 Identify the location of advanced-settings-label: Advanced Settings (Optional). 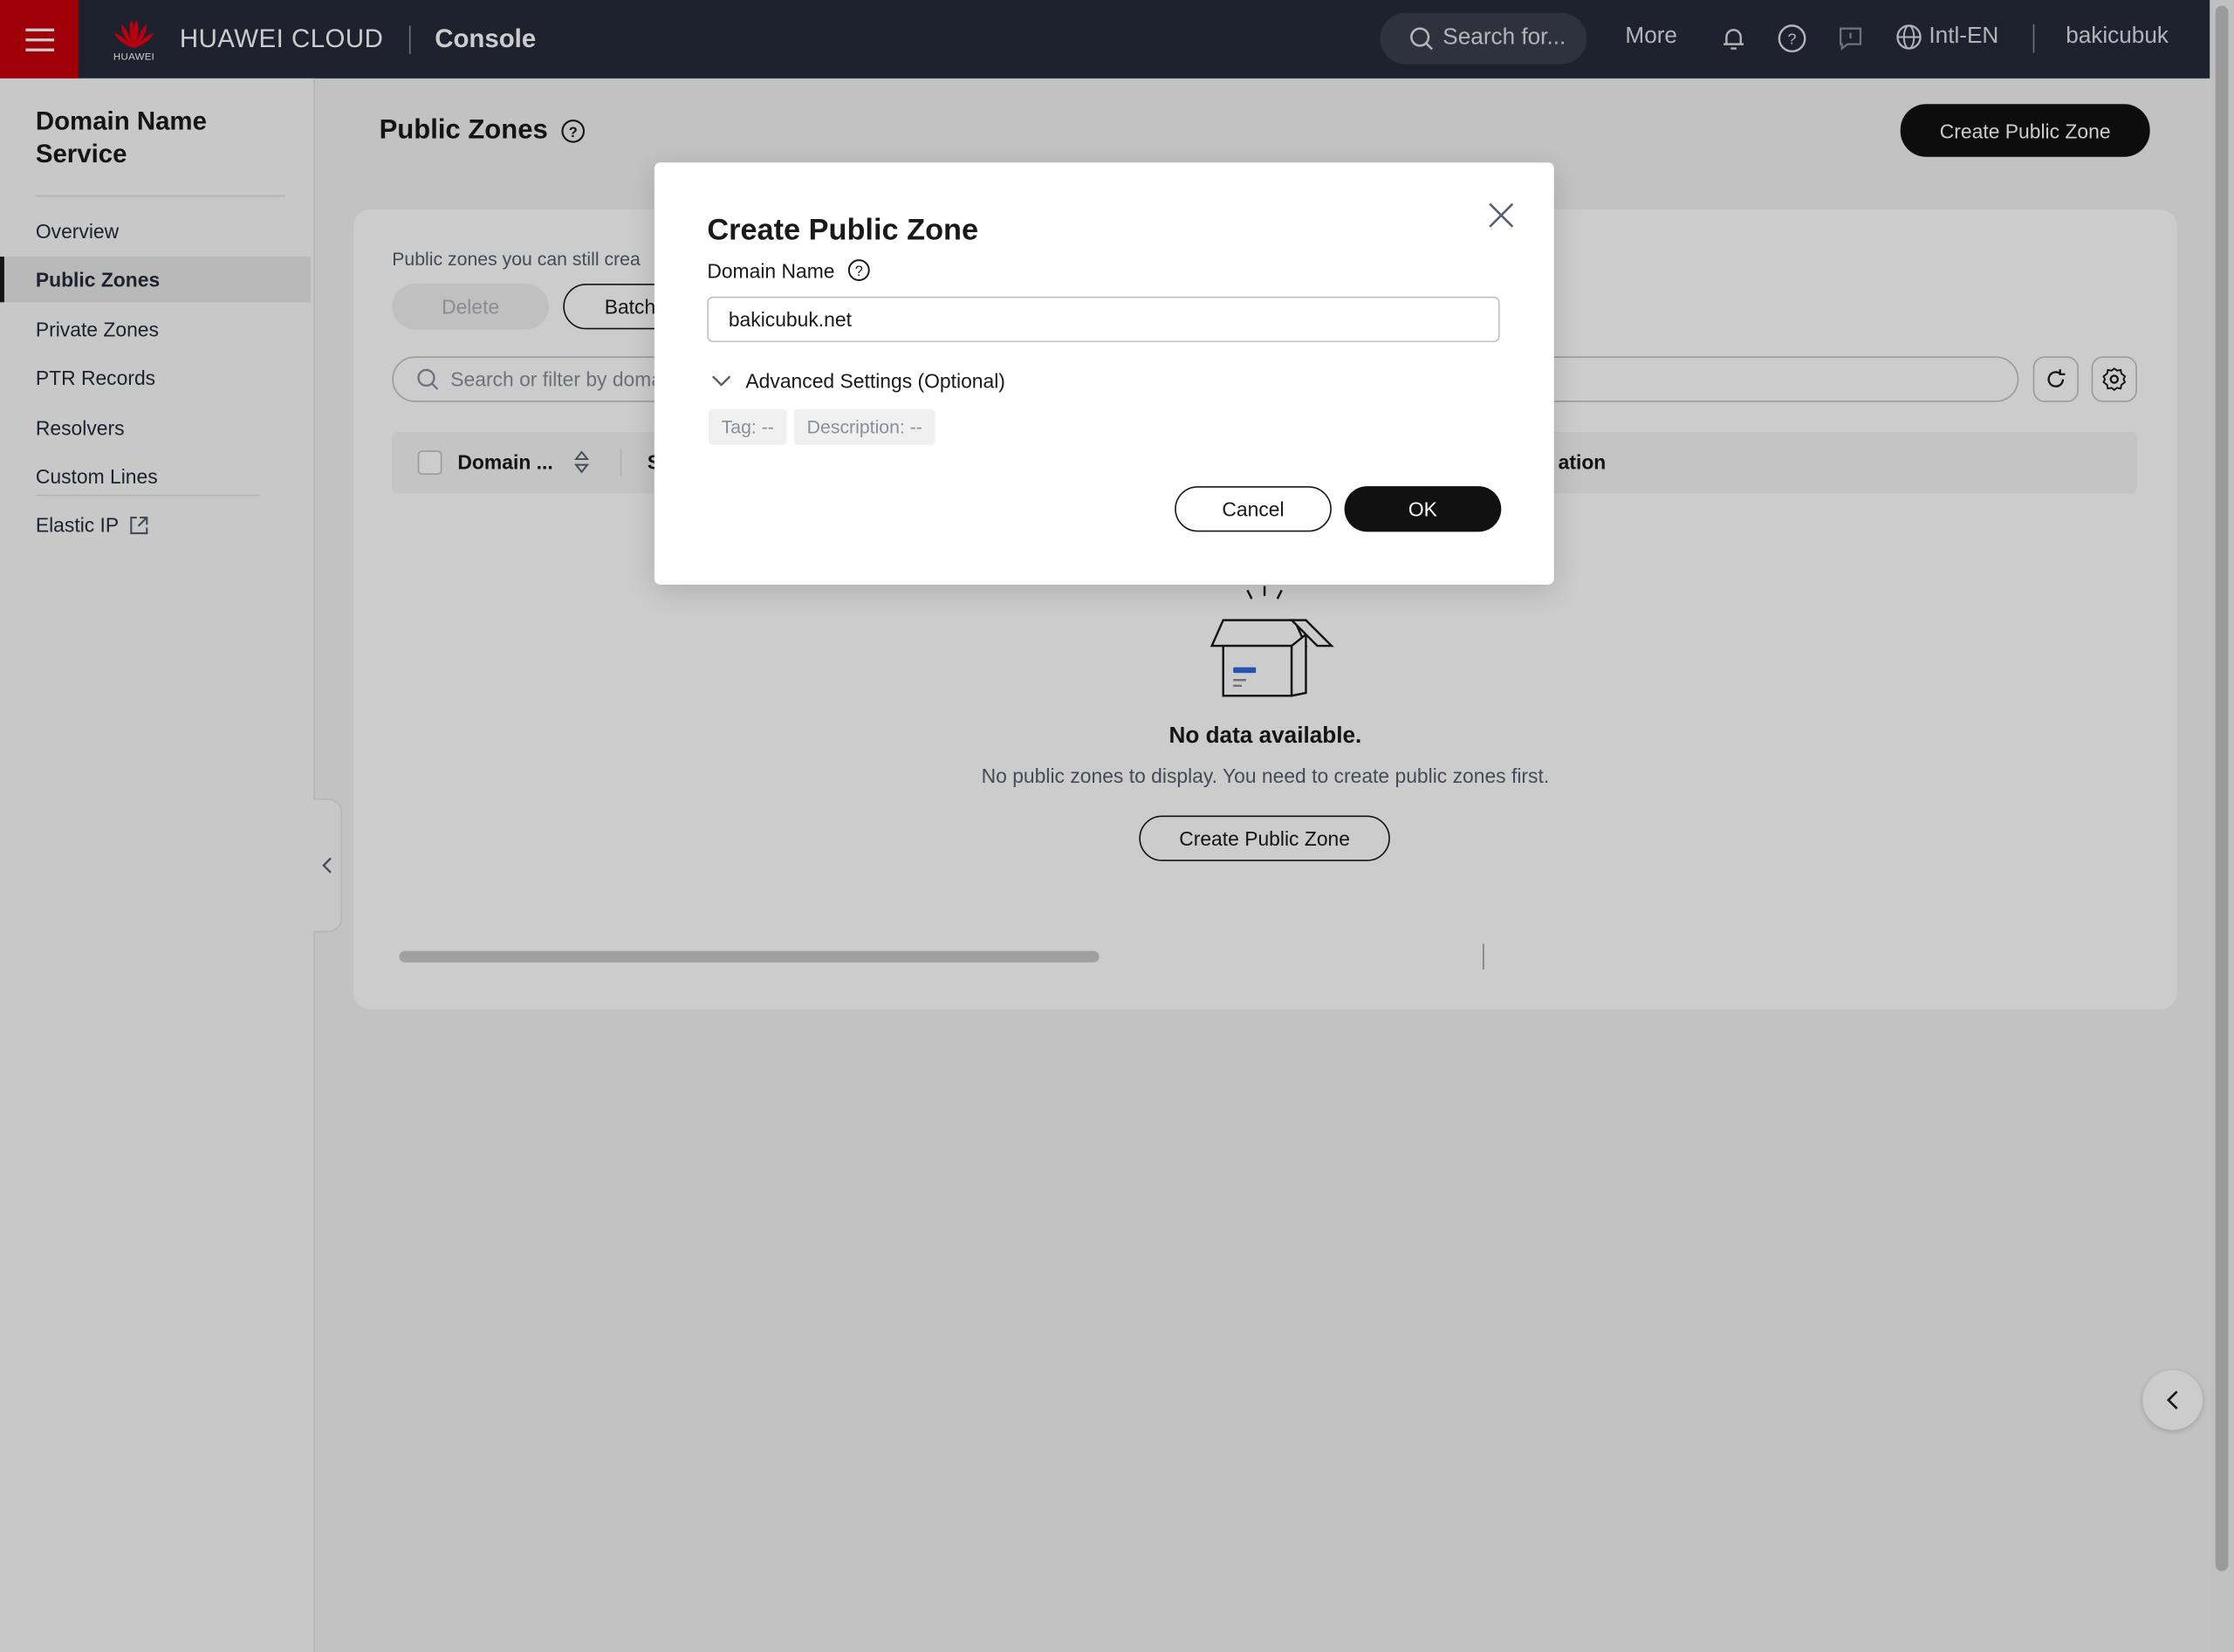
(875, 381).